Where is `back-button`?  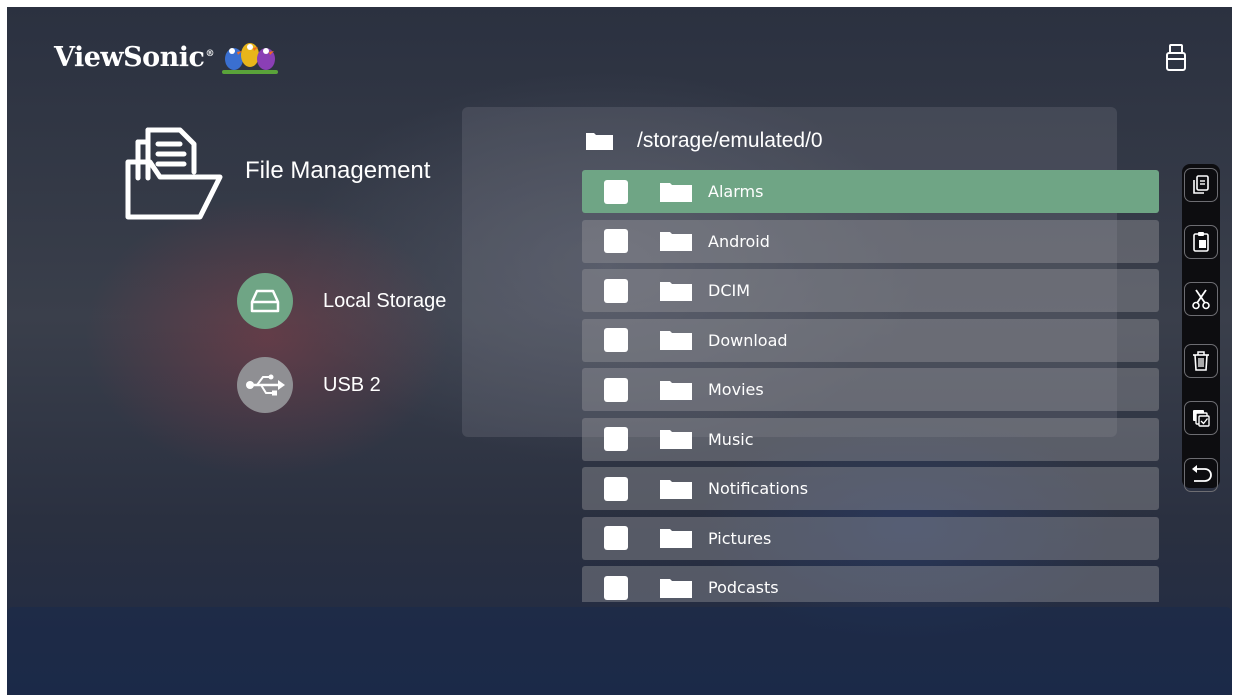
back-button is located at coordinates (1201, 475).